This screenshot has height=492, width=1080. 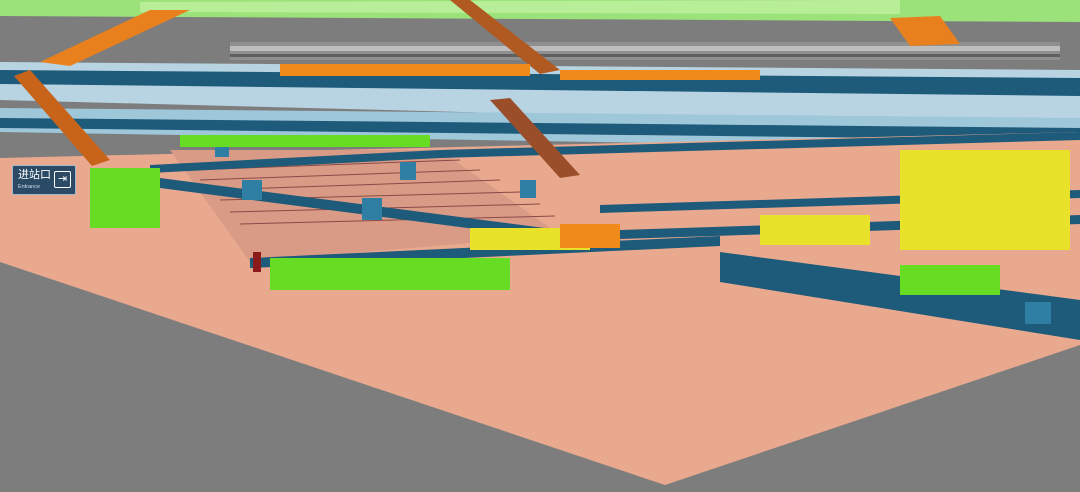 I want to click on entrance-sign: 进站口 Entrance ⇥, so click(x=44, y=180).